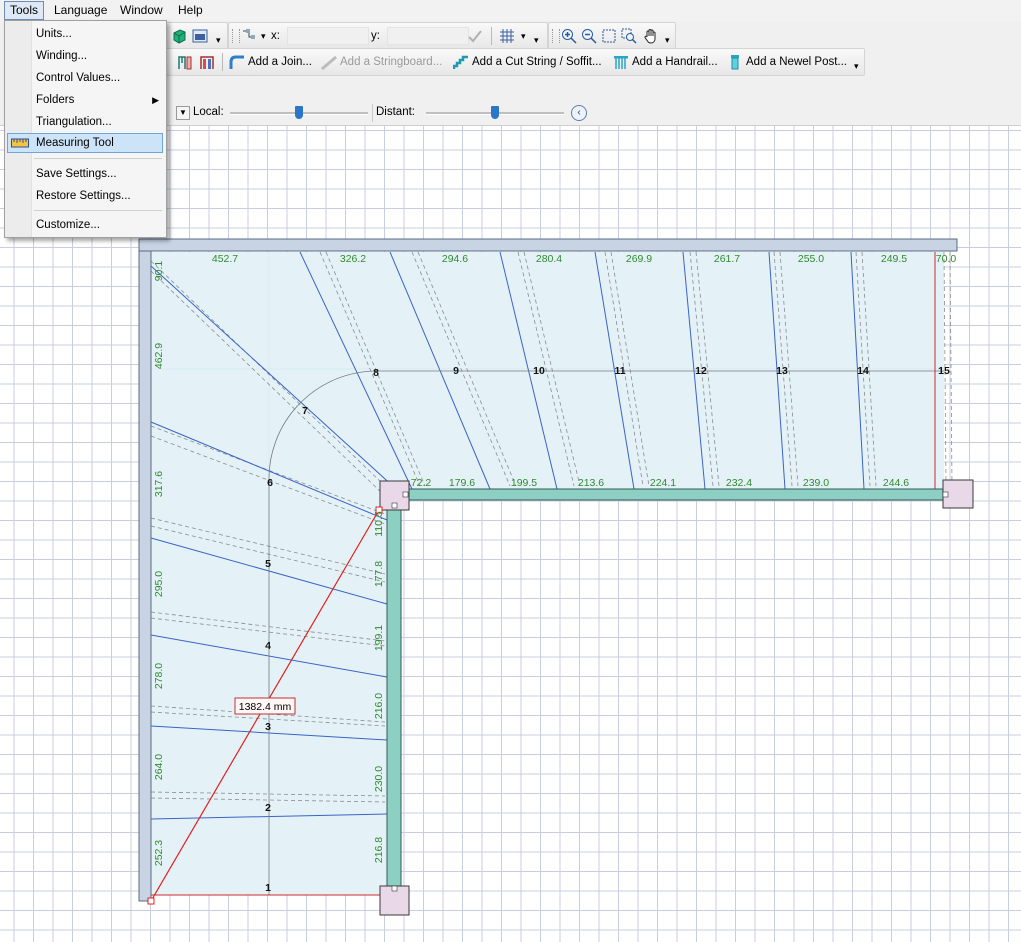 This screenshot has width=1021, height=942. I want to click on menu-tools: Tools, so click(24, 10).